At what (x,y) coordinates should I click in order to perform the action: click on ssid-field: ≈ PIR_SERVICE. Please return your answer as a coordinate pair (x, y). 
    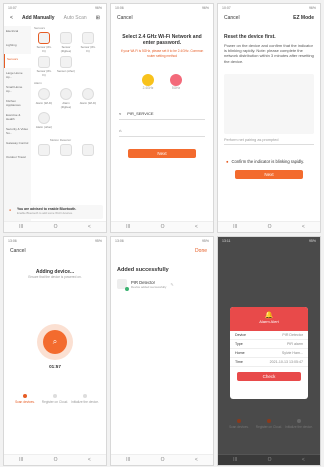
    Looking at the image, I should click on (162, 115).